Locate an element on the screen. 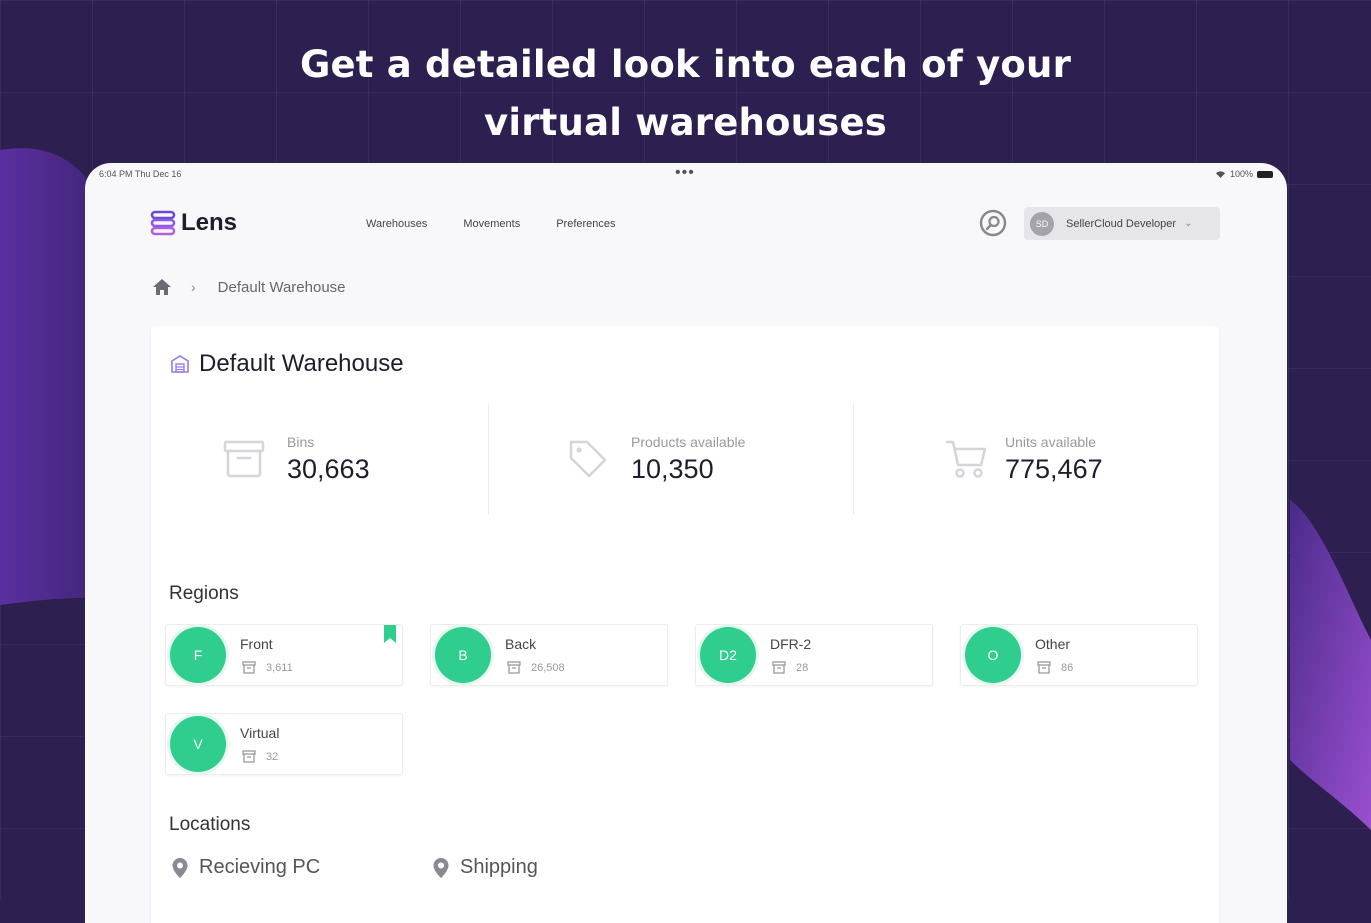 The image size is (1371, 923). search-icon is located at coordinates (993, 223).